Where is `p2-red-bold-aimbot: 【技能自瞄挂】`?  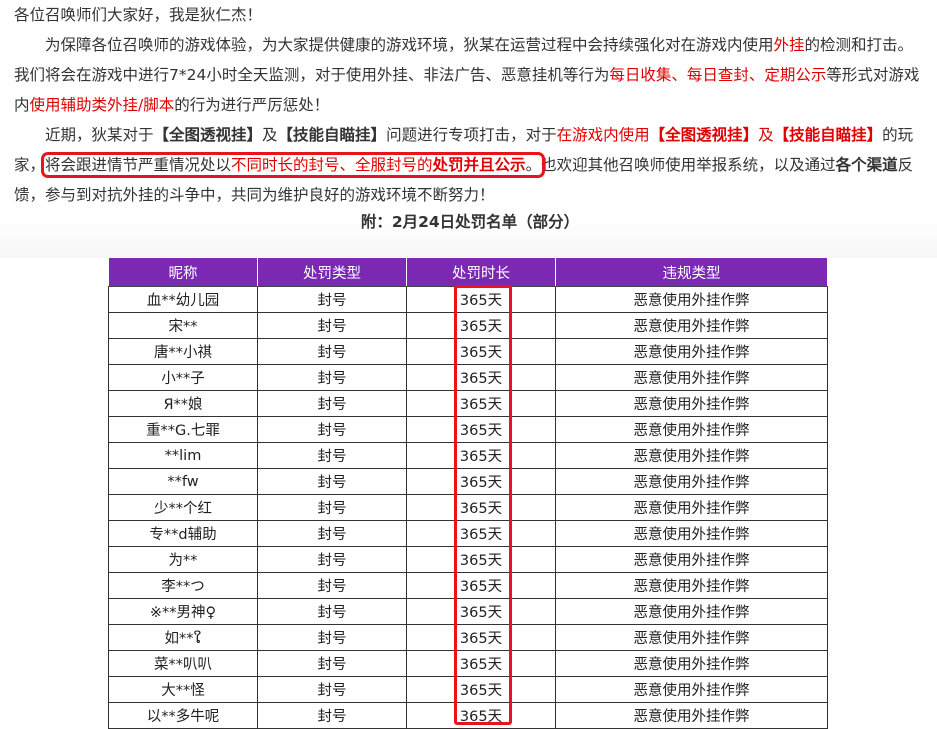
p2-red-bold-aimbot: 【技能自瞄挂】 is located at coordinates (828, 135).